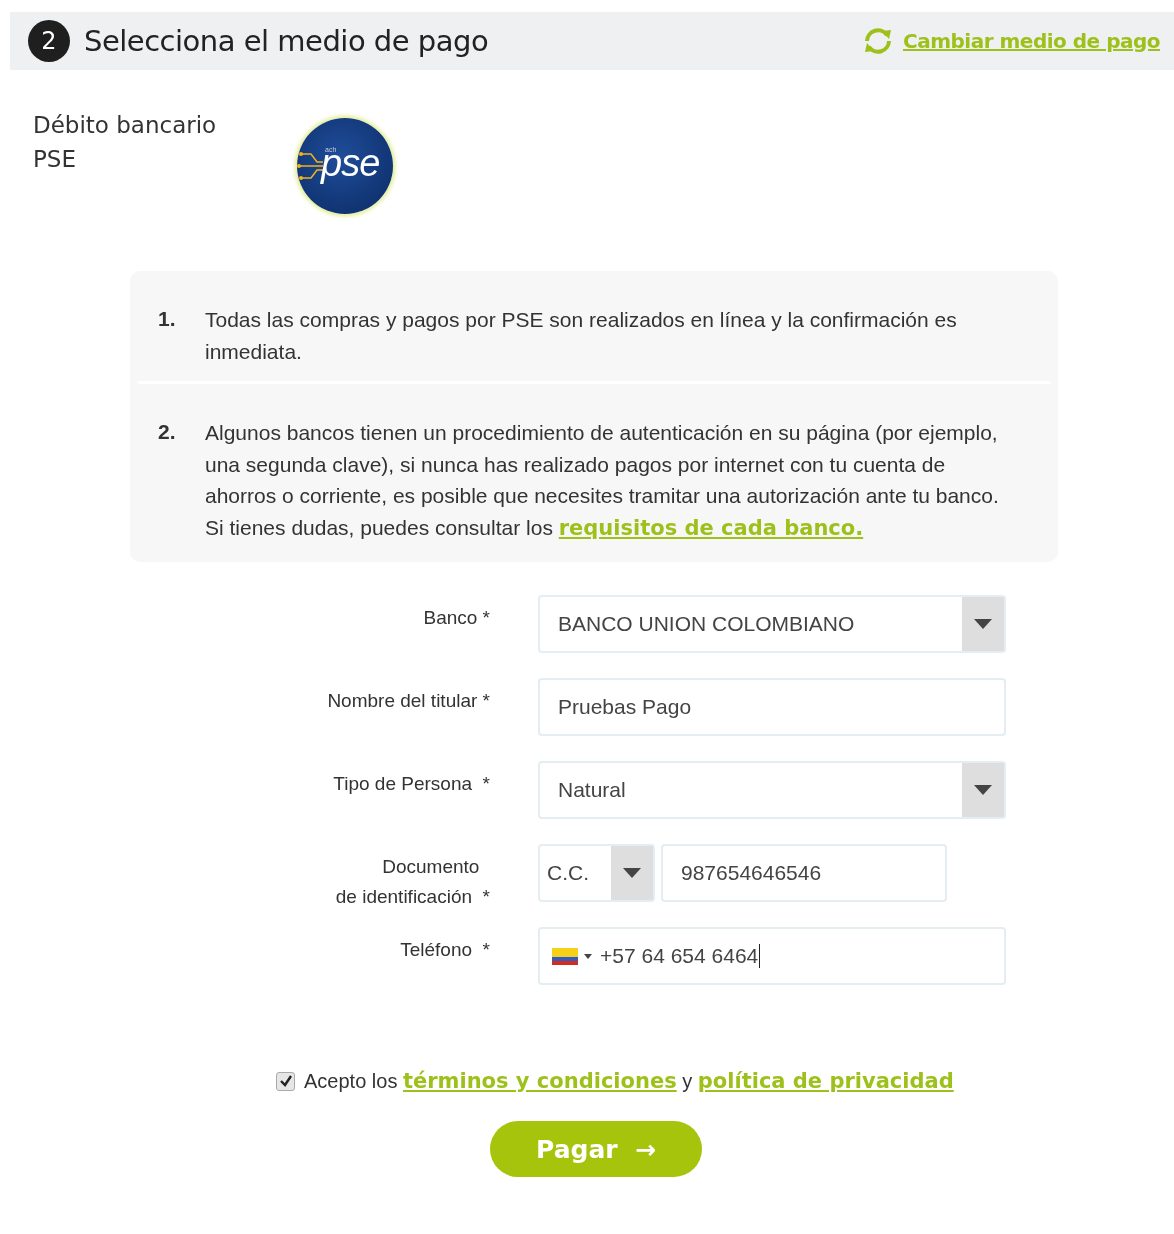 The width and height of the screenshot is (1174, 1234). What do you see at coordinates (596, 873) in the screenshot?
I see `document-type-select: C.C.` at bounding box center [596, 873].